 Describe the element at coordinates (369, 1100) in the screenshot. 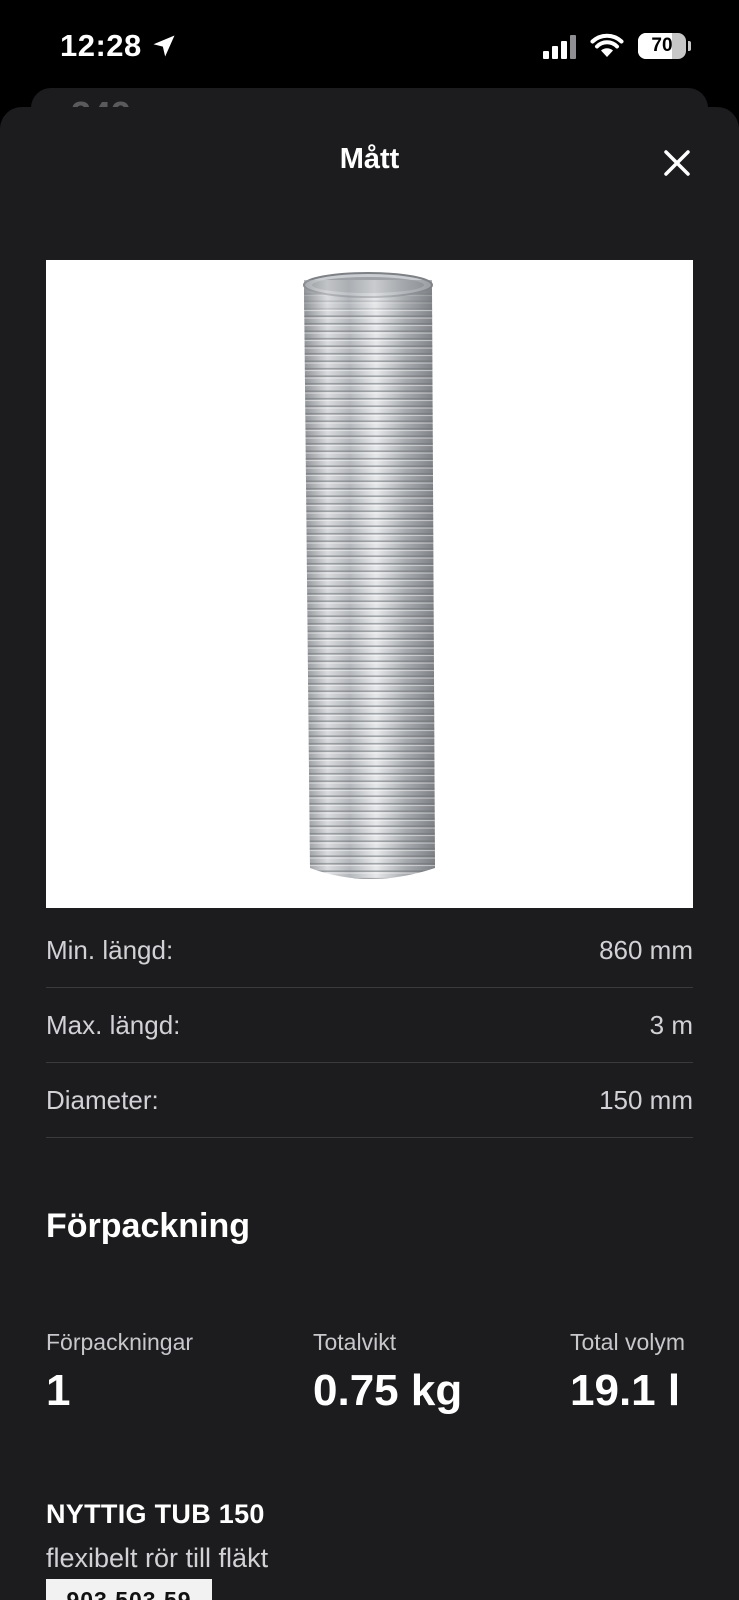

I see `spec-row-diameter: Diameter: 150 mm` at that location.